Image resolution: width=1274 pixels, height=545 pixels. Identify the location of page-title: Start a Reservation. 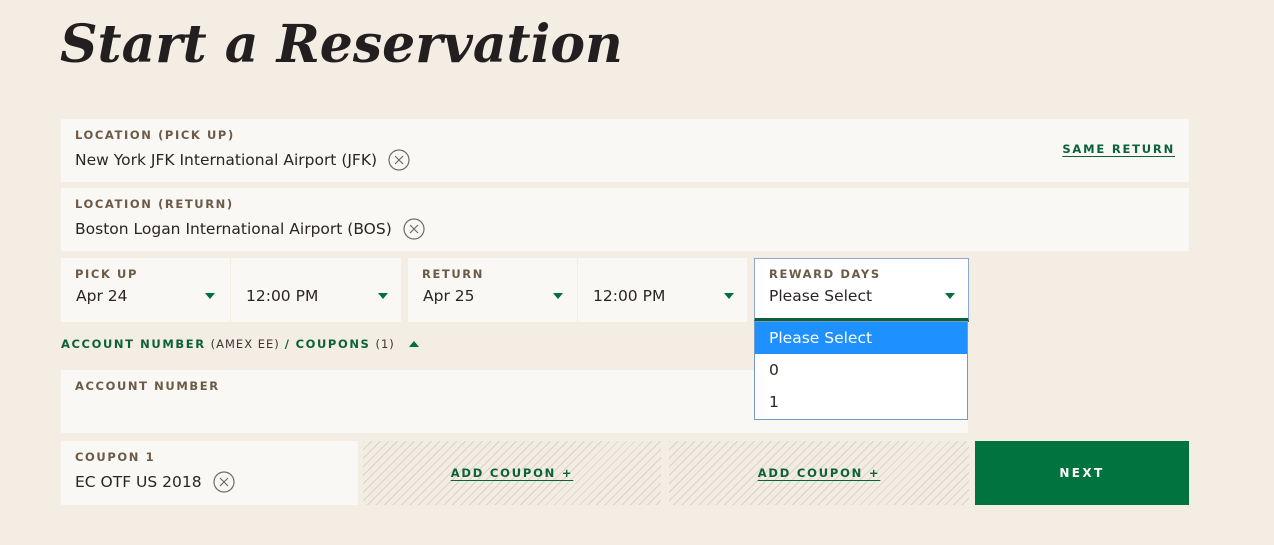
(341, 44).